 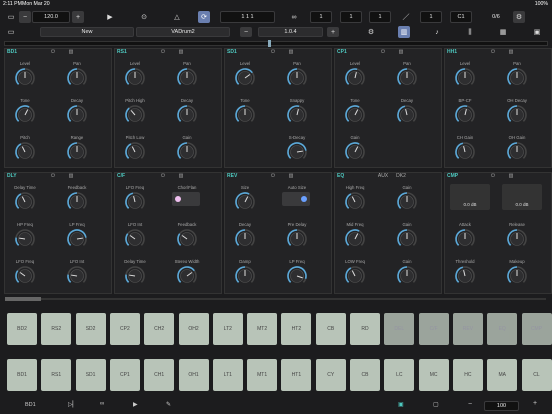 I want to click on knob-pitch-high, so click(x=135, y=115).